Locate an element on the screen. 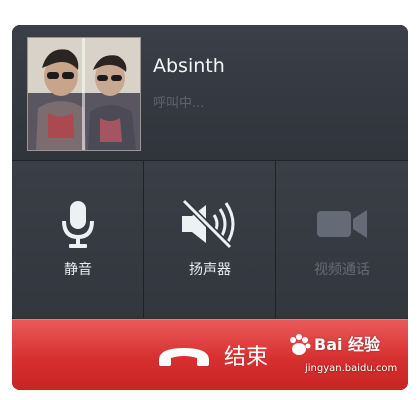  speaker-muted-icon is located at coordinates (210, 224).